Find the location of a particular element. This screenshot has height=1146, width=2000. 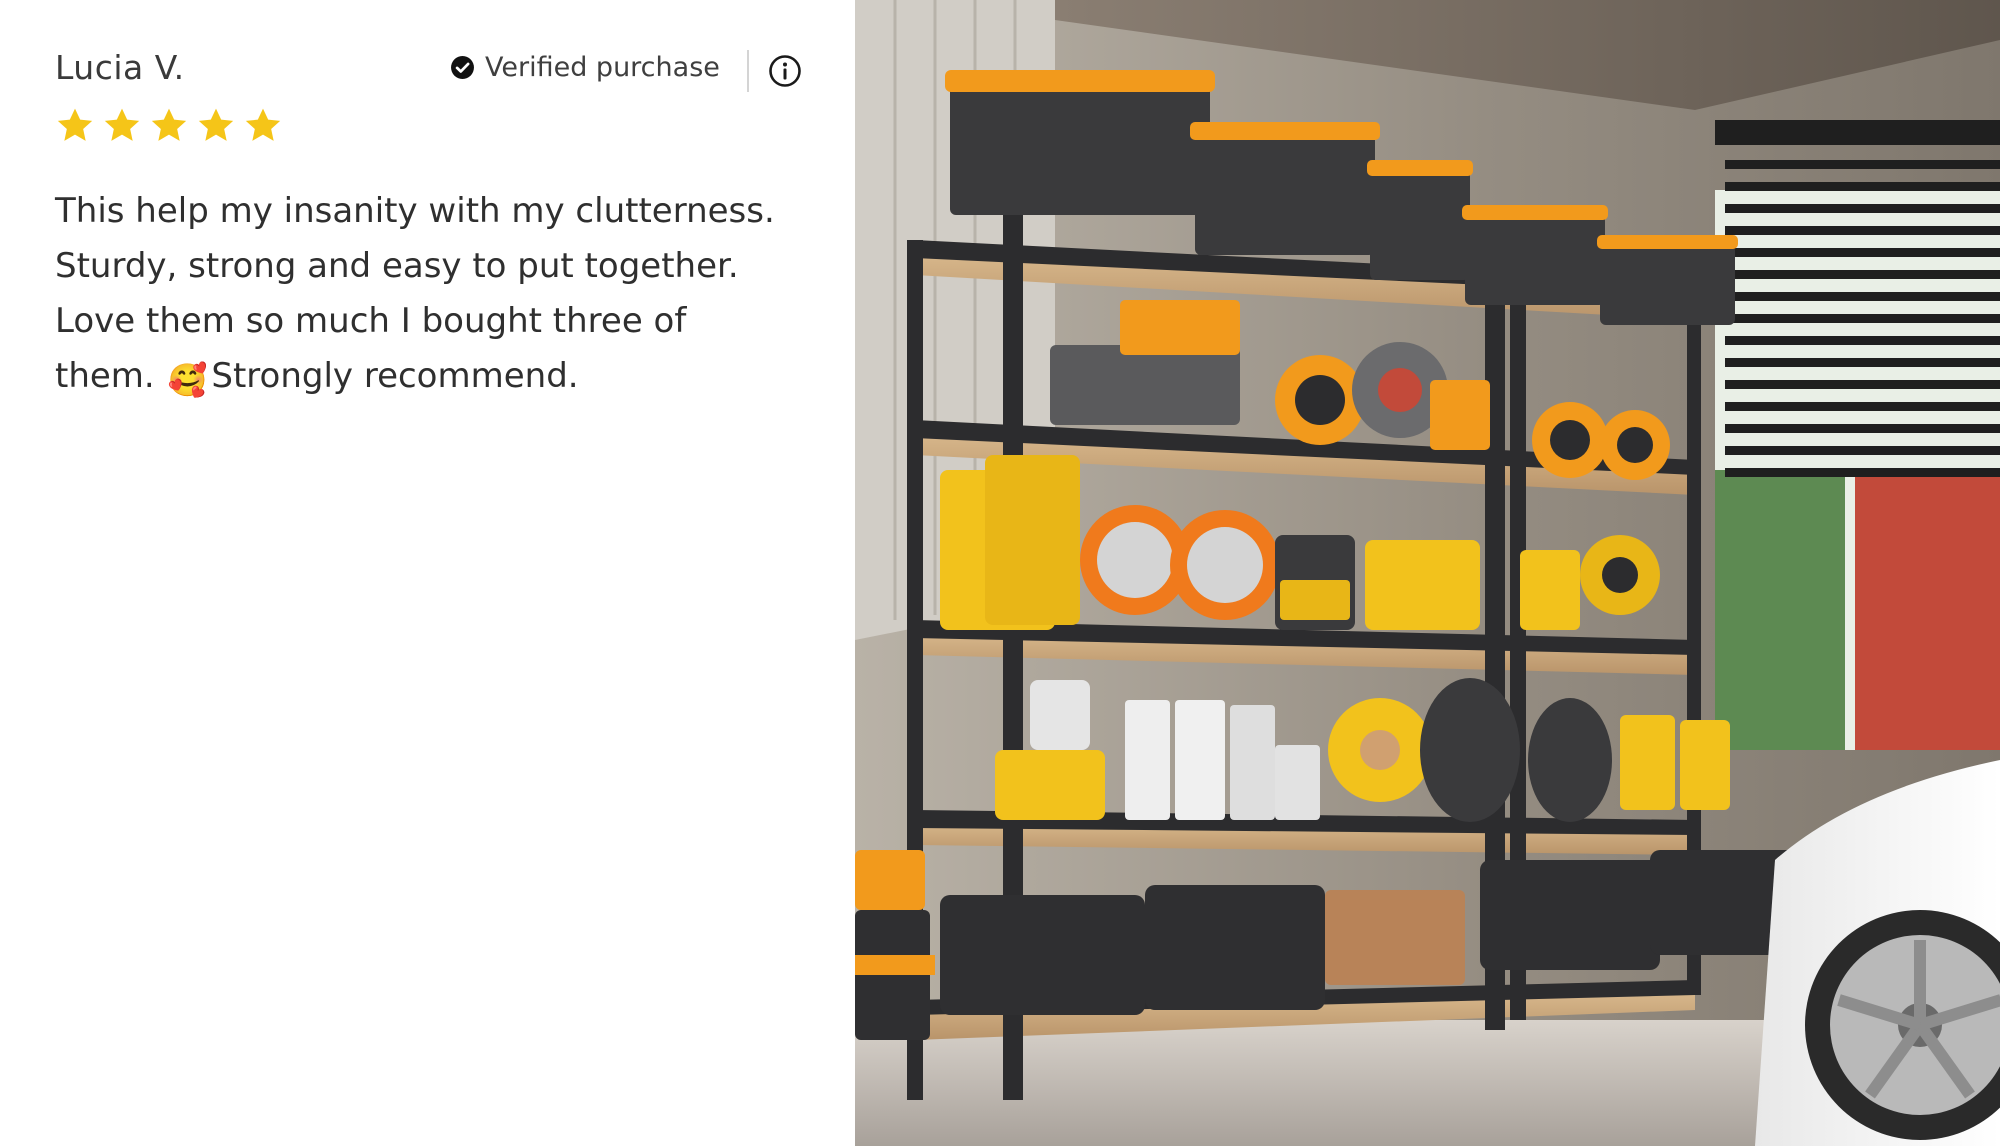

review-text-part2: Strongly recommend. is located at coordinates (395, 376).